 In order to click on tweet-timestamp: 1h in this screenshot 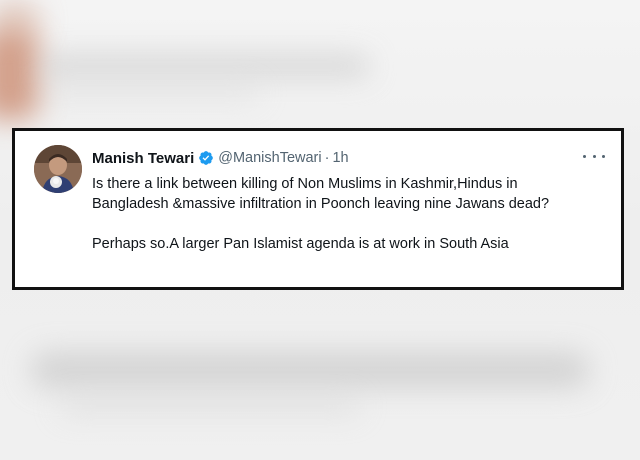, I will do `click(340, 158)`.